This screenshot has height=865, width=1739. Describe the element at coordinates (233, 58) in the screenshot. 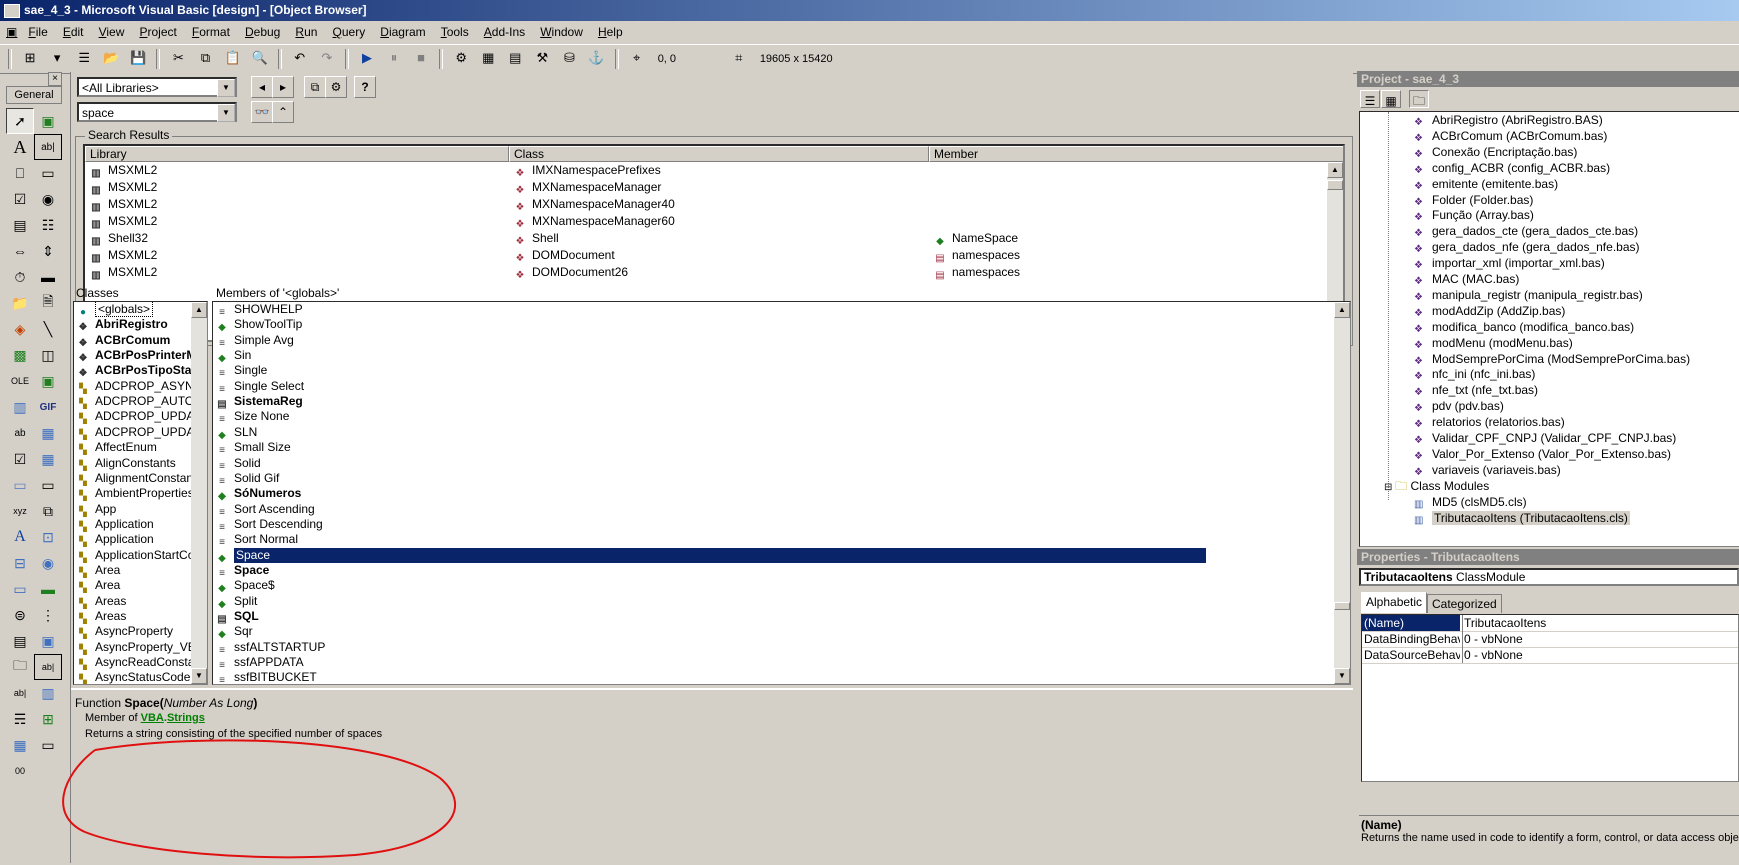

I see `paste-icon: 📋` at that location.